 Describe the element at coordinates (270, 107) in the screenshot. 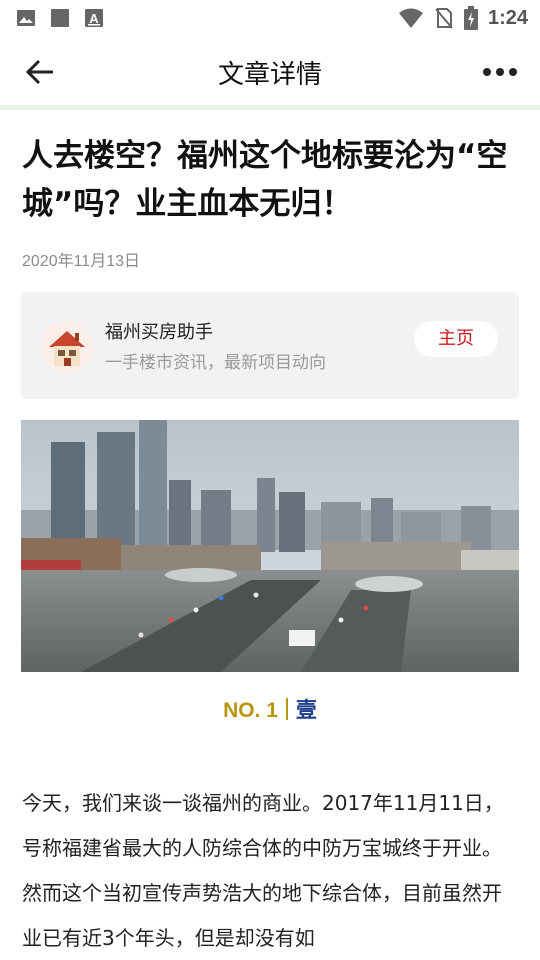

I see `nav-divider` at that location.